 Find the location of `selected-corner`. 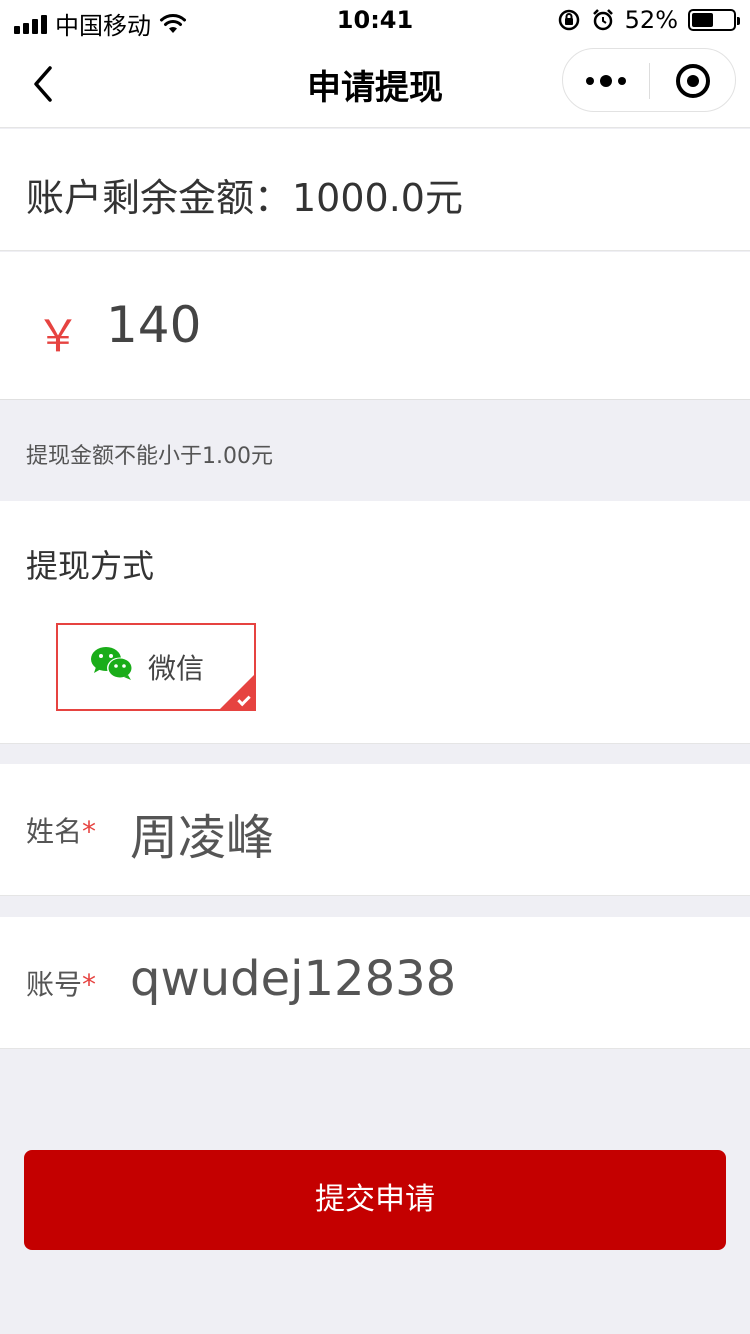

selected-corner is located at coordinates (237, 692).